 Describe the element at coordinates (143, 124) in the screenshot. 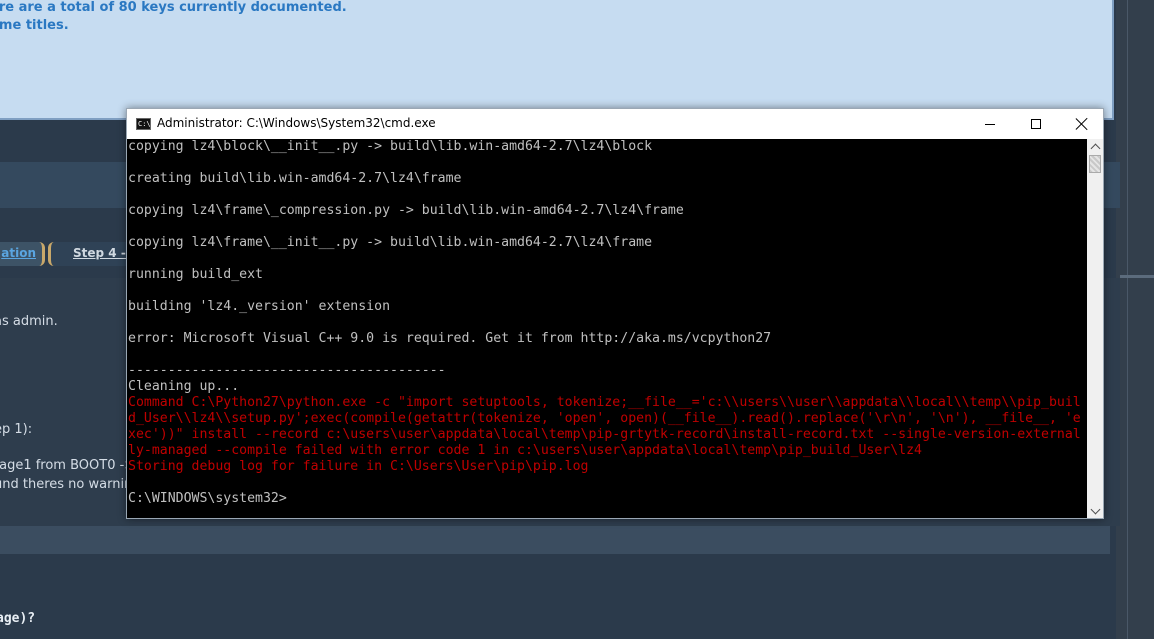

I see `cmd-app-icon: C:\` at that location.